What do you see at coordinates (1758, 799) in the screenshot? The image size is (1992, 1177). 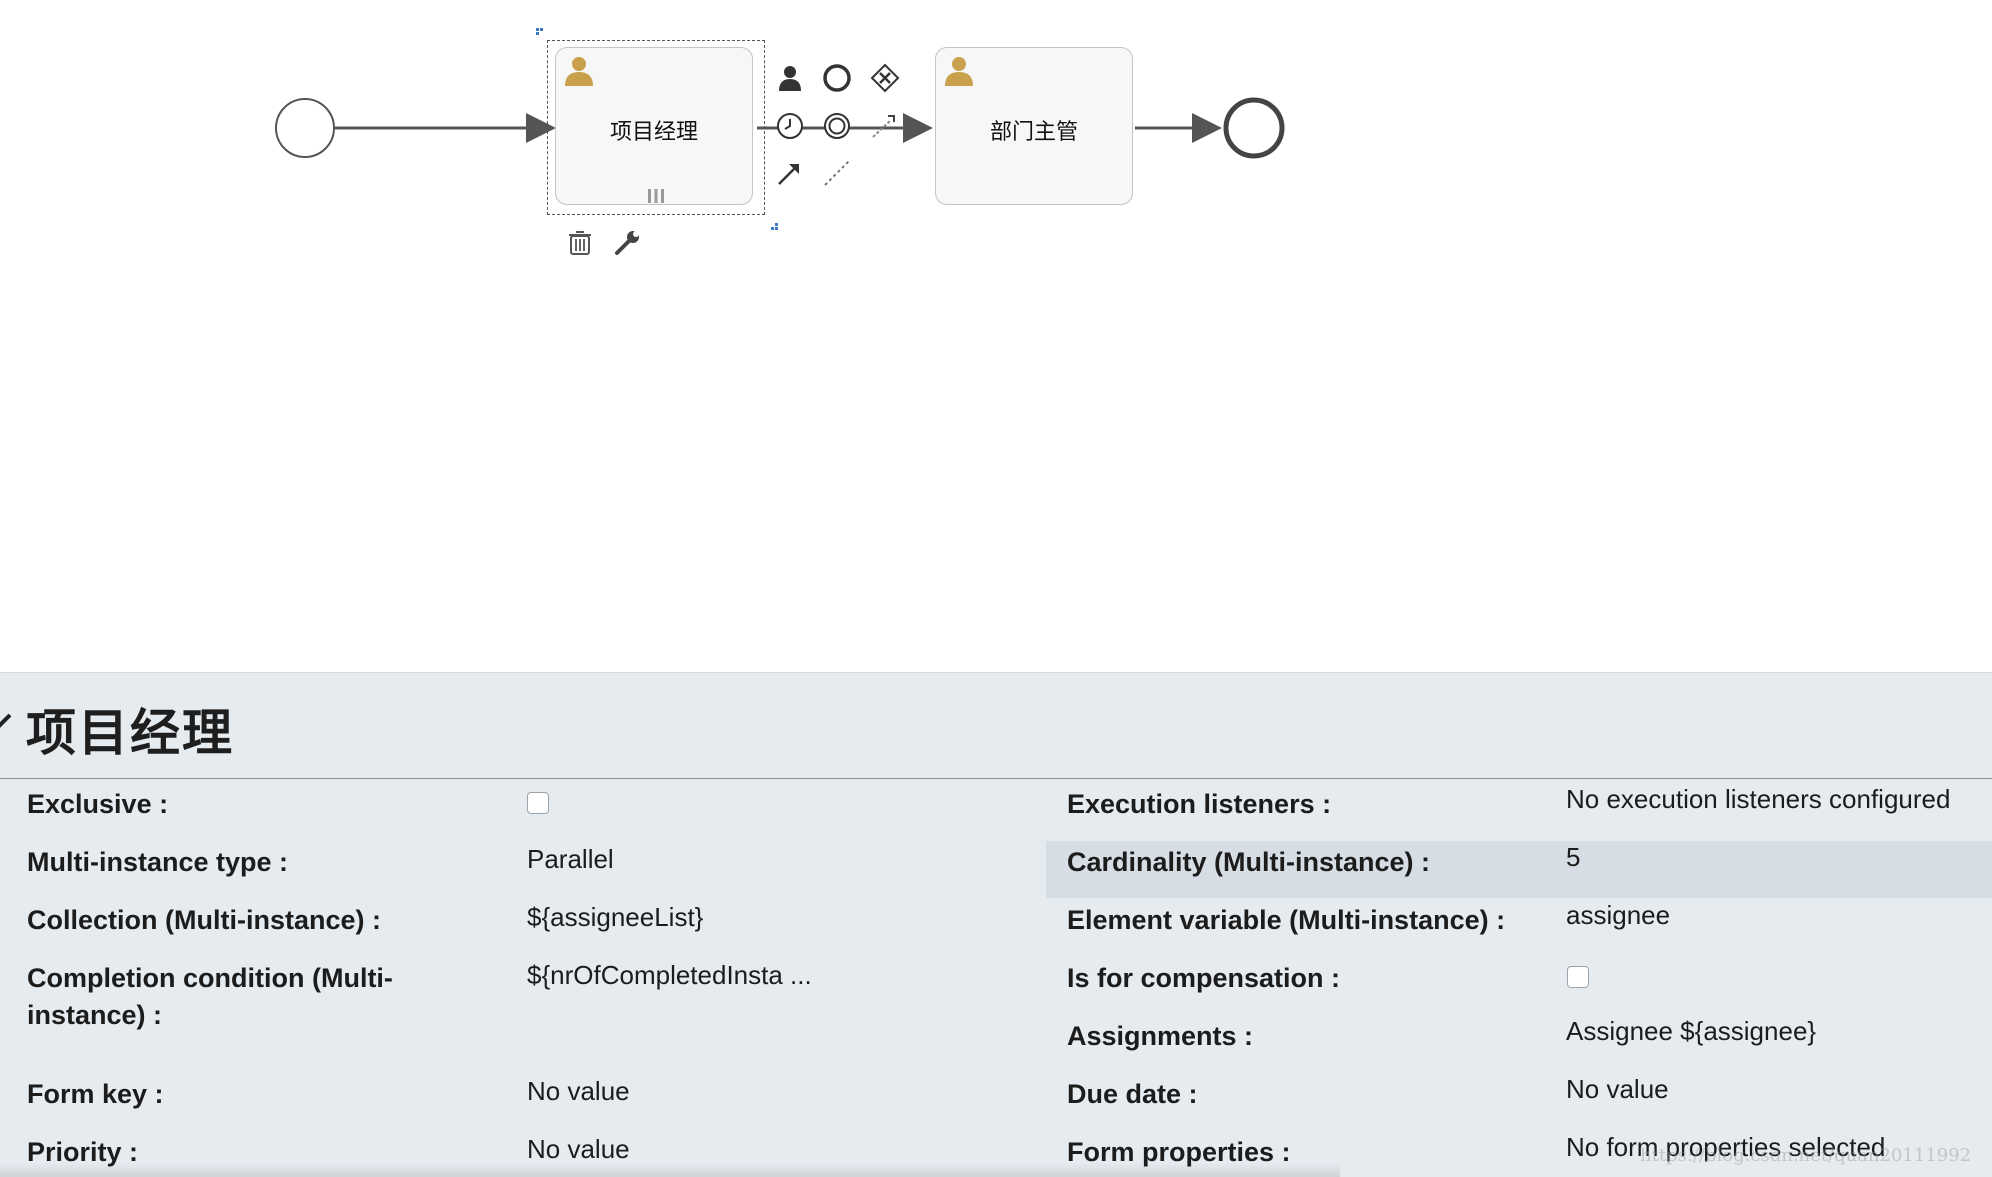 I see `prop-value-execution-listeners: No execution listeners configured` at bounding box center [1758, 799].